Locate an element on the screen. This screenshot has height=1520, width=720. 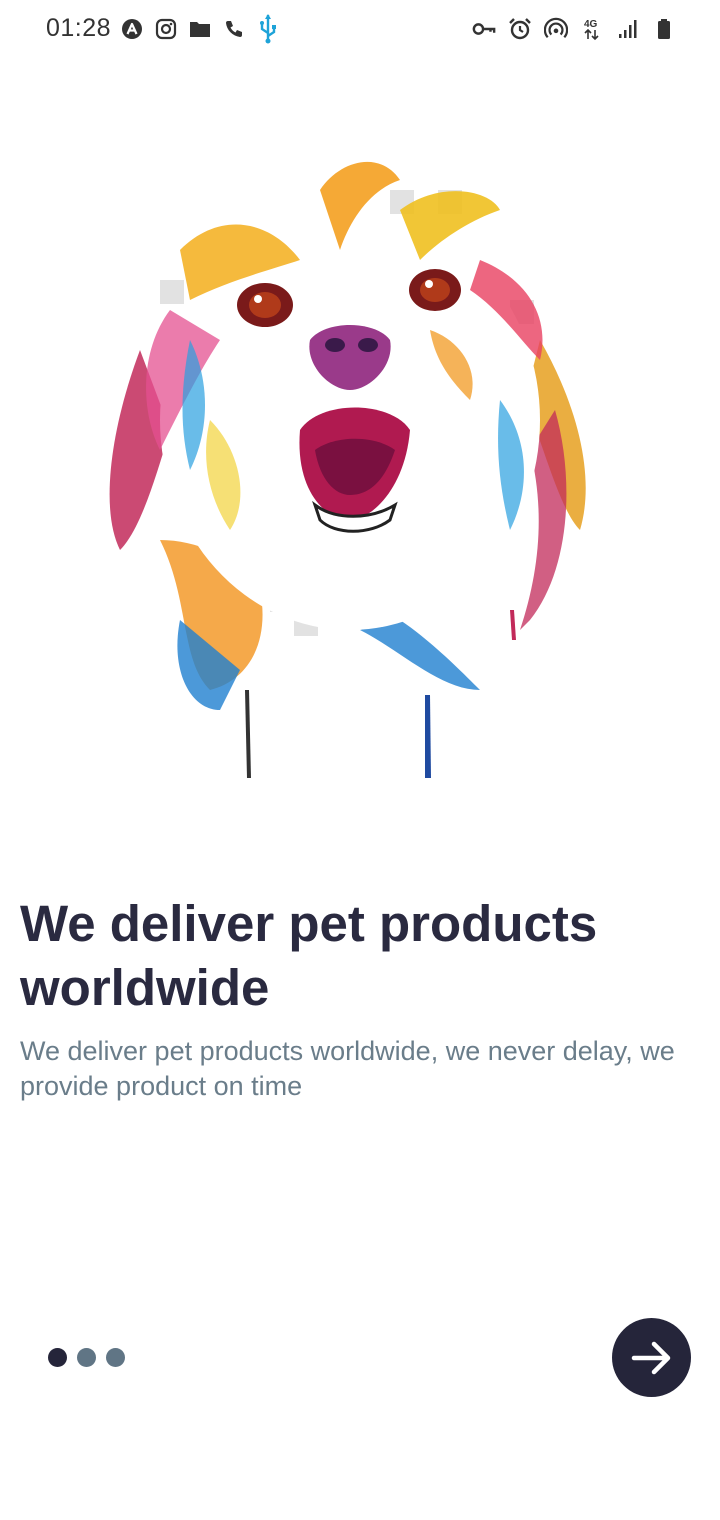
arrow-right-icon is located at coordinates (650, 1357).